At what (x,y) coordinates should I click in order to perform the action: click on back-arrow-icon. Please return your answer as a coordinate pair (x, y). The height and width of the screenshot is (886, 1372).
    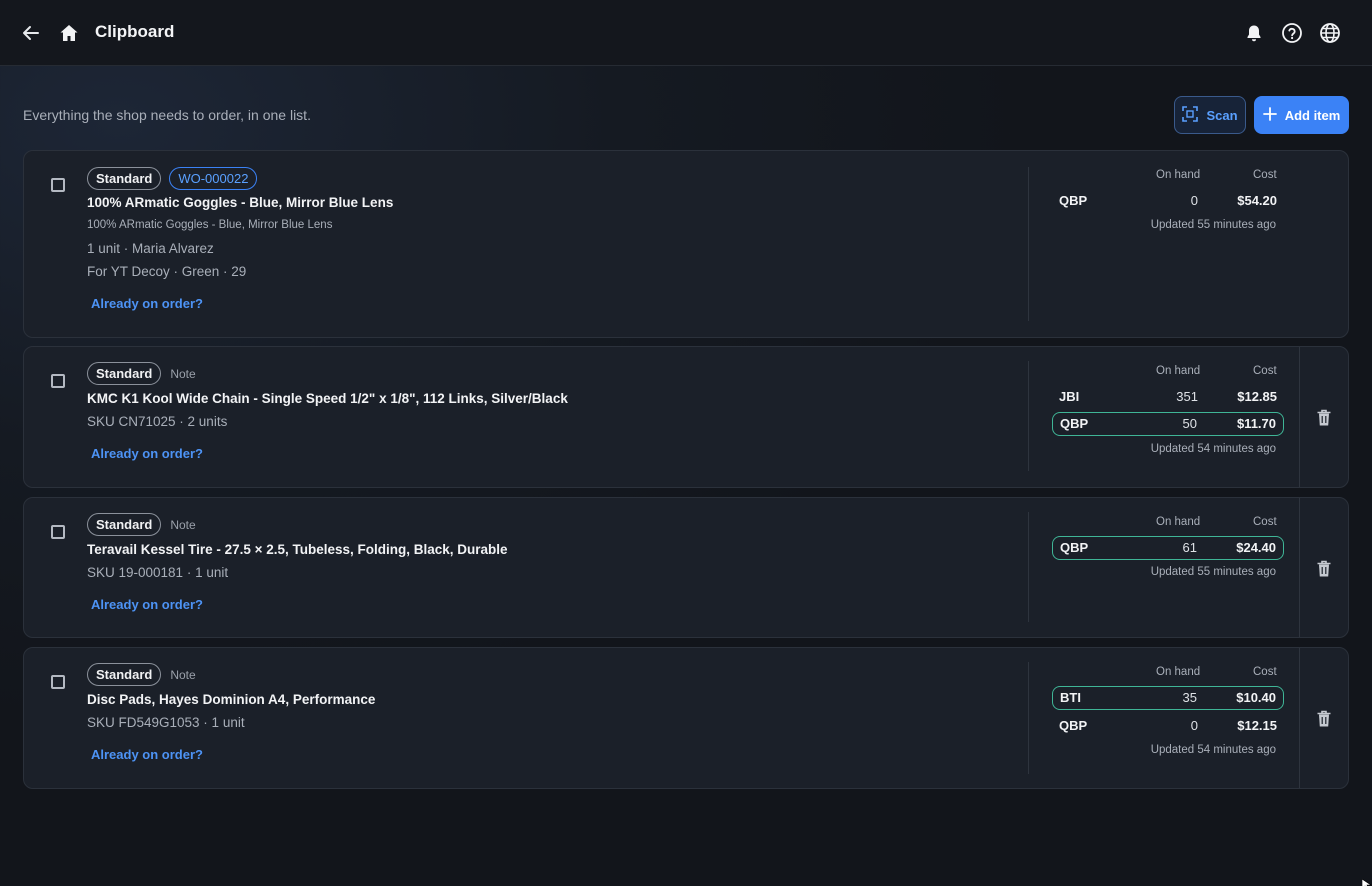
    Looking at the image, I should click on (31, 33).